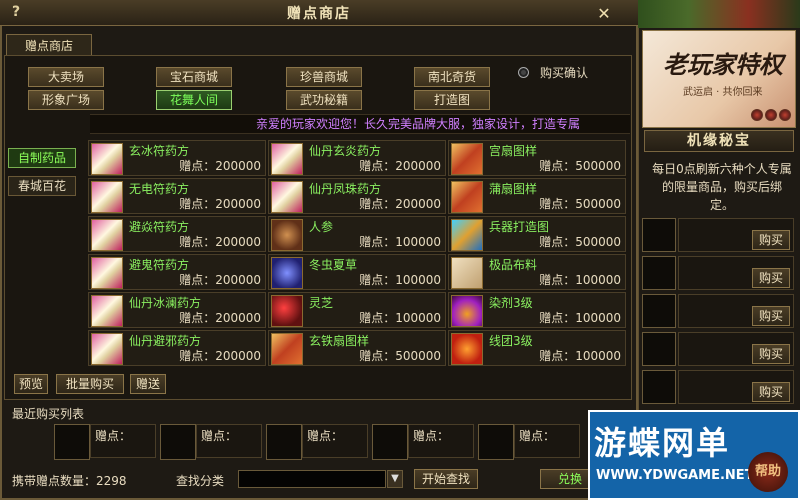 The image size is (800, 500). I want to click on lucky-treasure-description: 每日0点刷新六种个人专属的限量商品，购买后绑定。, so click(722, 187).